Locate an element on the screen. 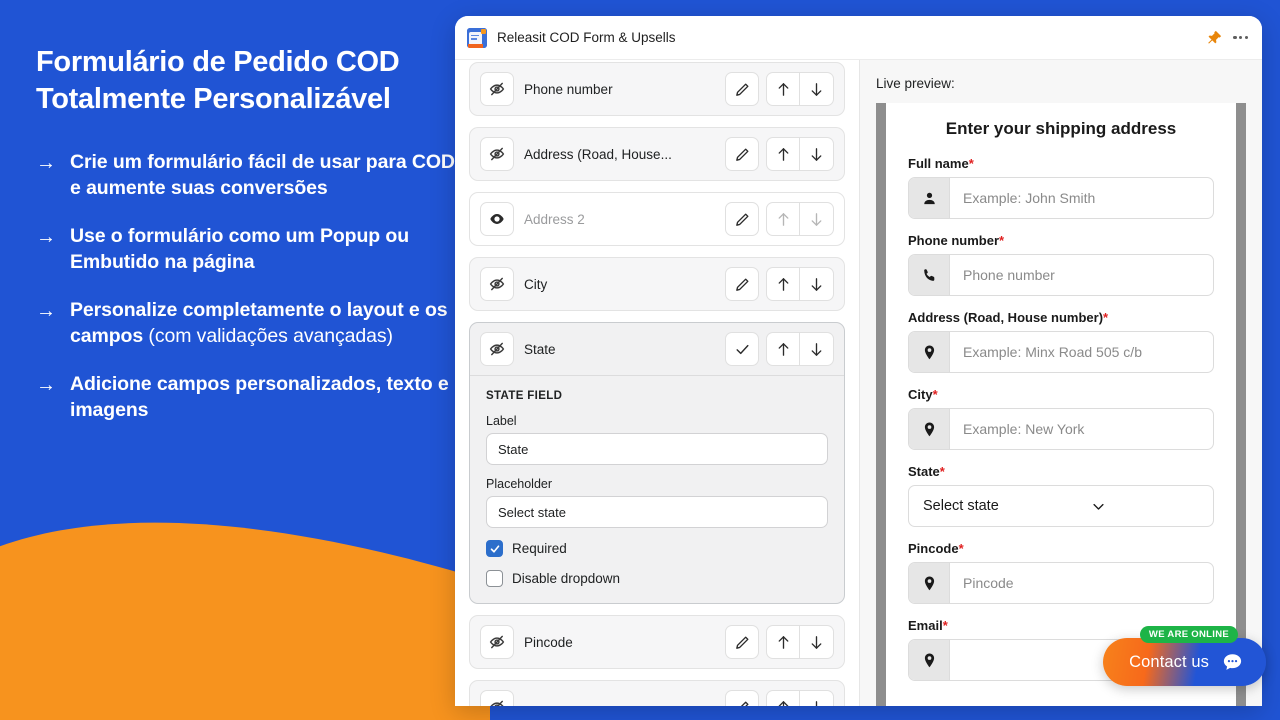 This screenshot has height=720, width=1280. field-row-pincode: Pincode is located at coordinates (657, 642).